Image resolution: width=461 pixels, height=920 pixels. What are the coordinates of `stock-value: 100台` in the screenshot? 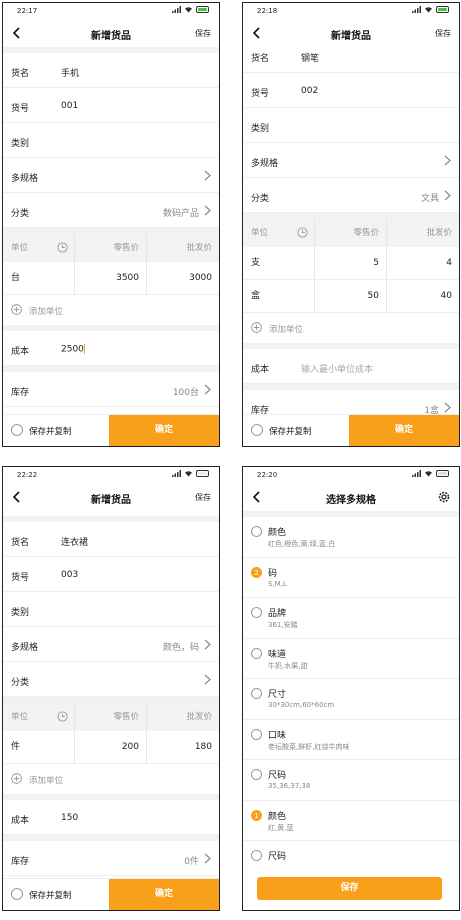 It's located at (185, 393).